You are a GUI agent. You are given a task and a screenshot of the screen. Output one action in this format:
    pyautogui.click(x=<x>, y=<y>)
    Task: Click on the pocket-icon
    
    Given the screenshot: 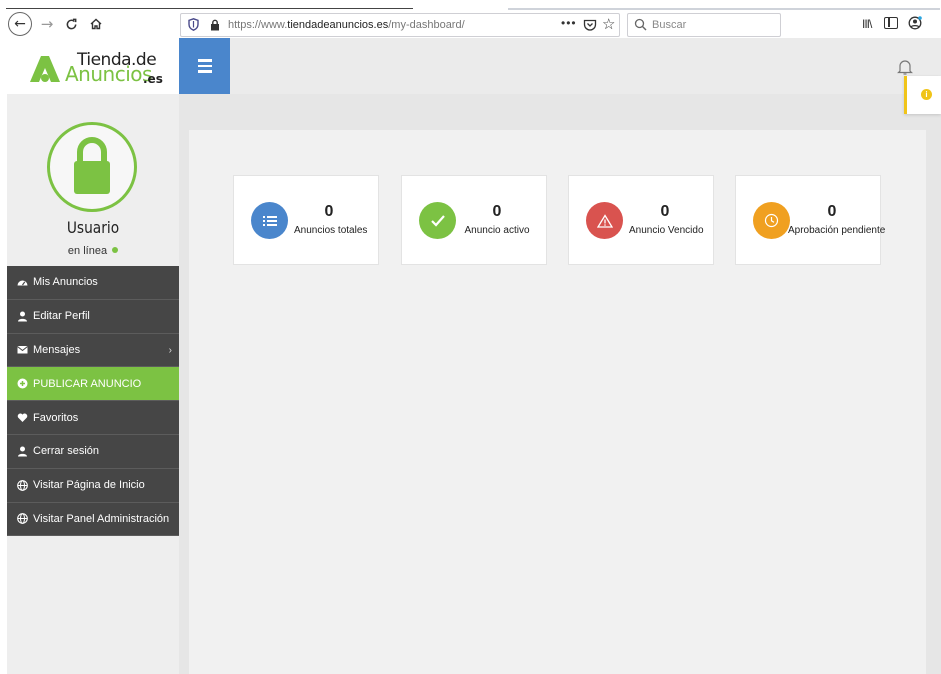 What is the action you would take?
    pyautogui.click(x=590, y=25)
    